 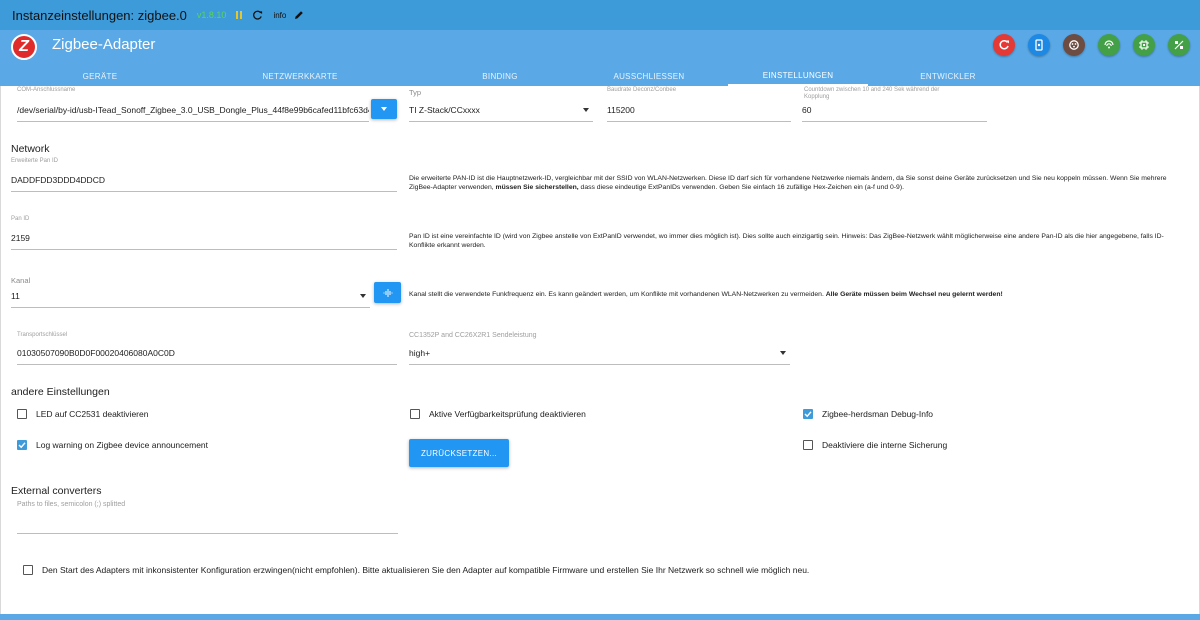 What do you see at coordinates (473, 335) in the screenshot?
I see `power-label: CC1352P and CC26X2R1 Sendeleistung` at bounding box center [473, 335].